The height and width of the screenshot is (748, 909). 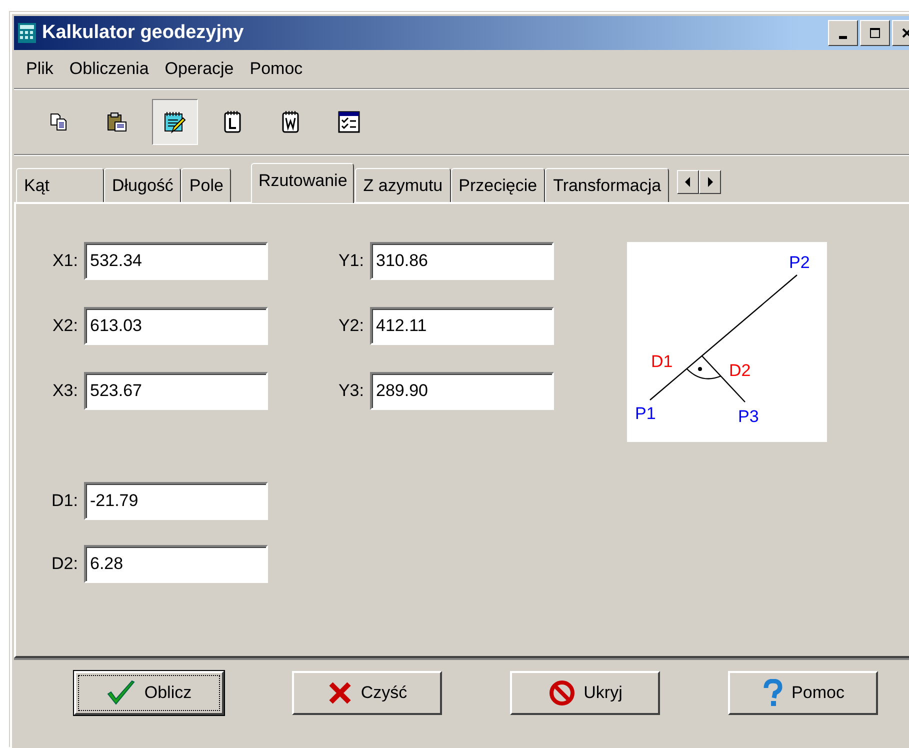 What do you see at coordinates (350, 391) in the screenshot?
I see `field-label: Y3:` at bounding box center [350, 391].